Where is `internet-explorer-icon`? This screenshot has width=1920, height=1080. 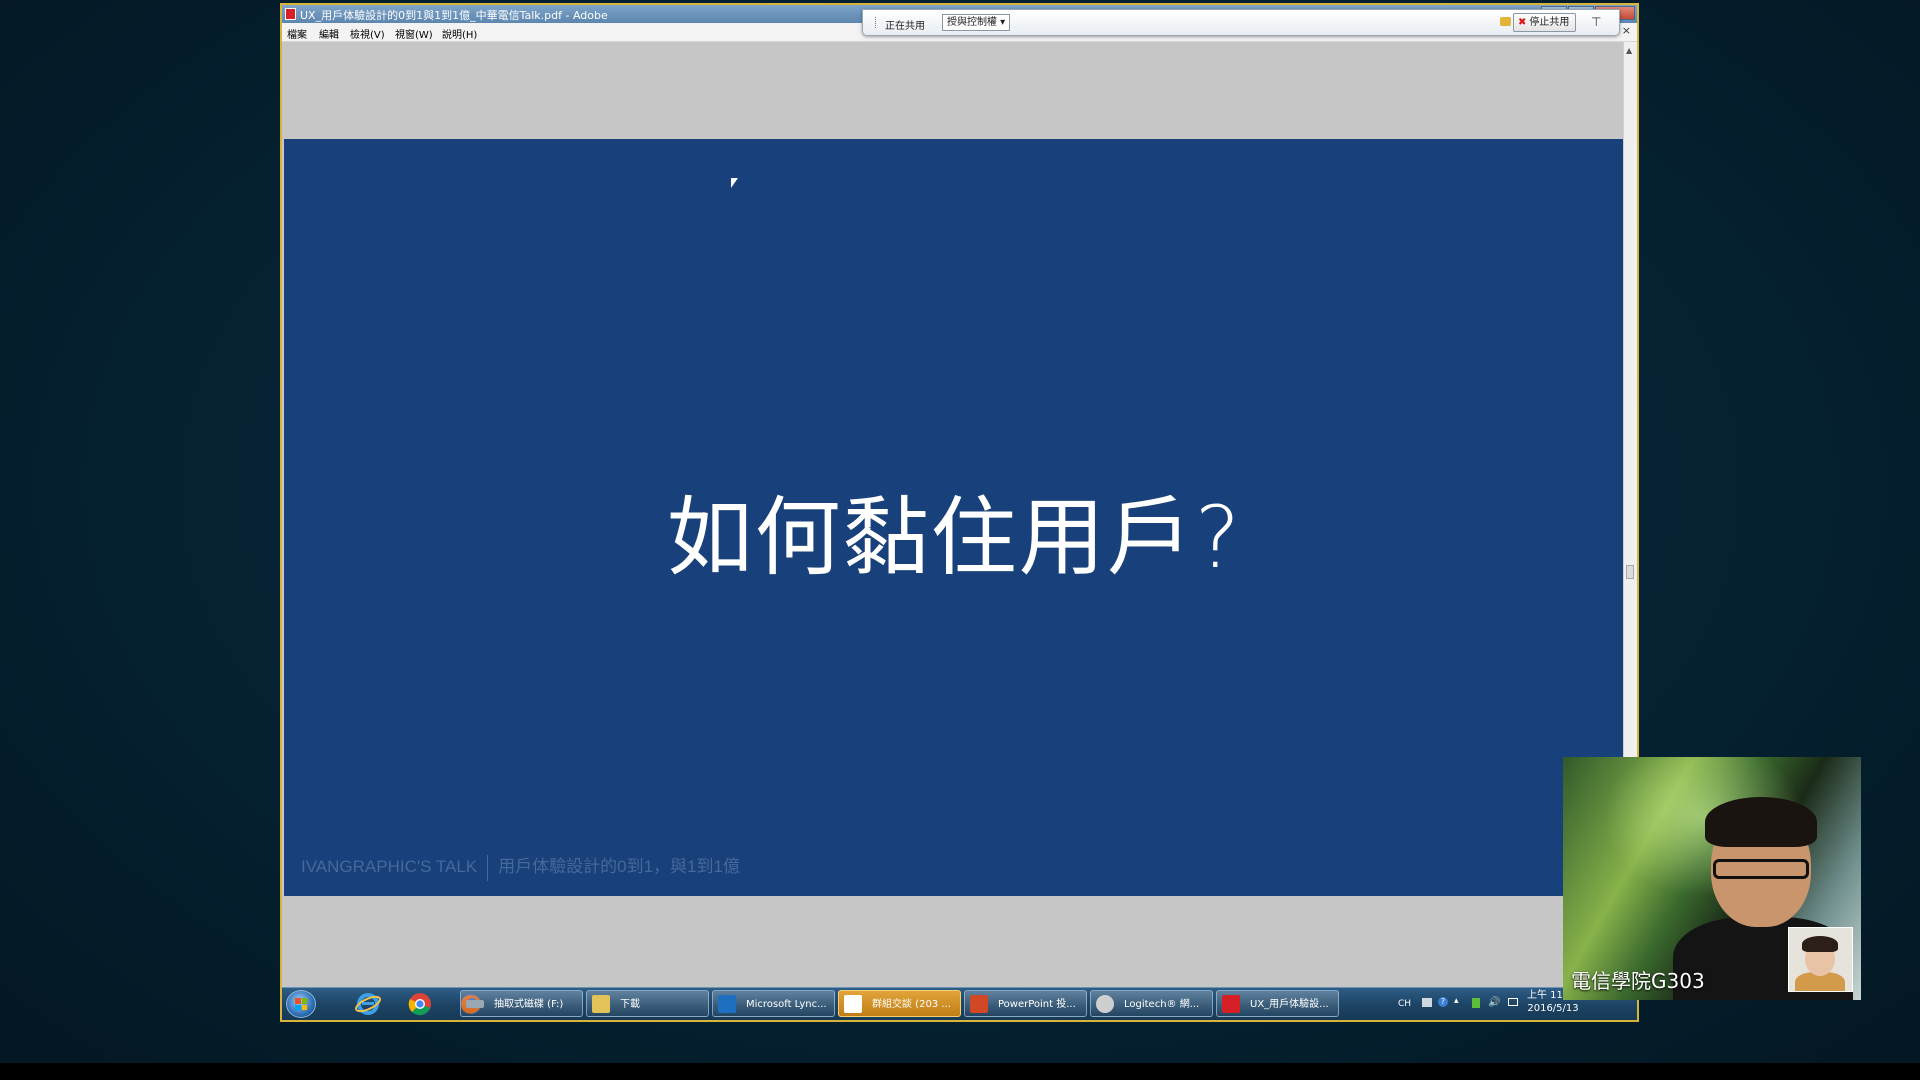 internet-explorer-icon is located at coordinates (368, 1004).